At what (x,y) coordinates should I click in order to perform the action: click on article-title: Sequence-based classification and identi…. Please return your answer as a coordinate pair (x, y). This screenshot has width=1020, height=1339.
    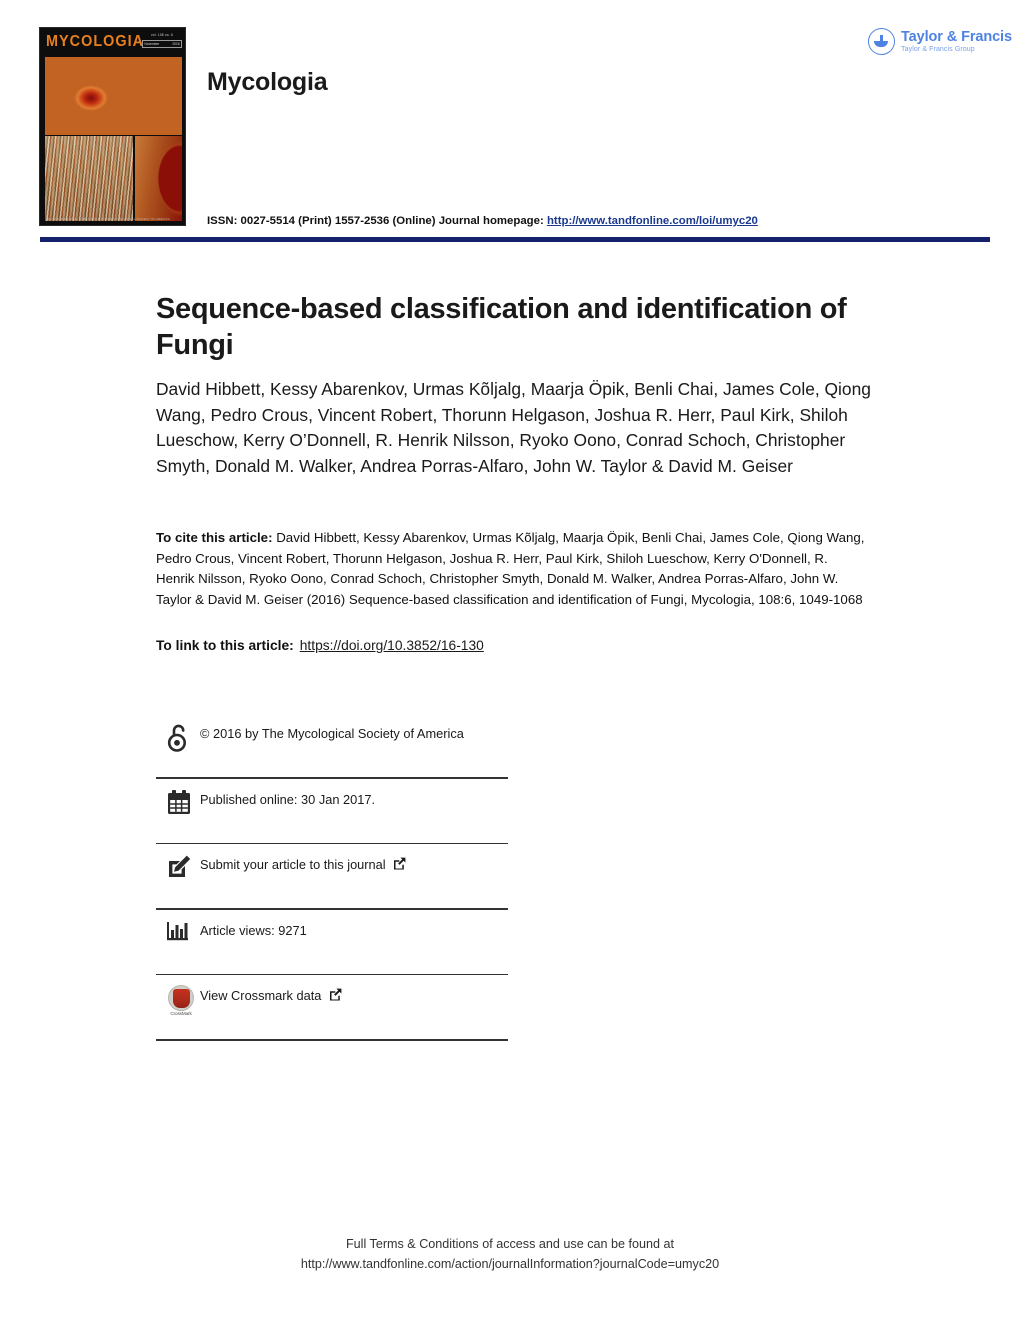
    Looking at the image, I should click on (501, 327).